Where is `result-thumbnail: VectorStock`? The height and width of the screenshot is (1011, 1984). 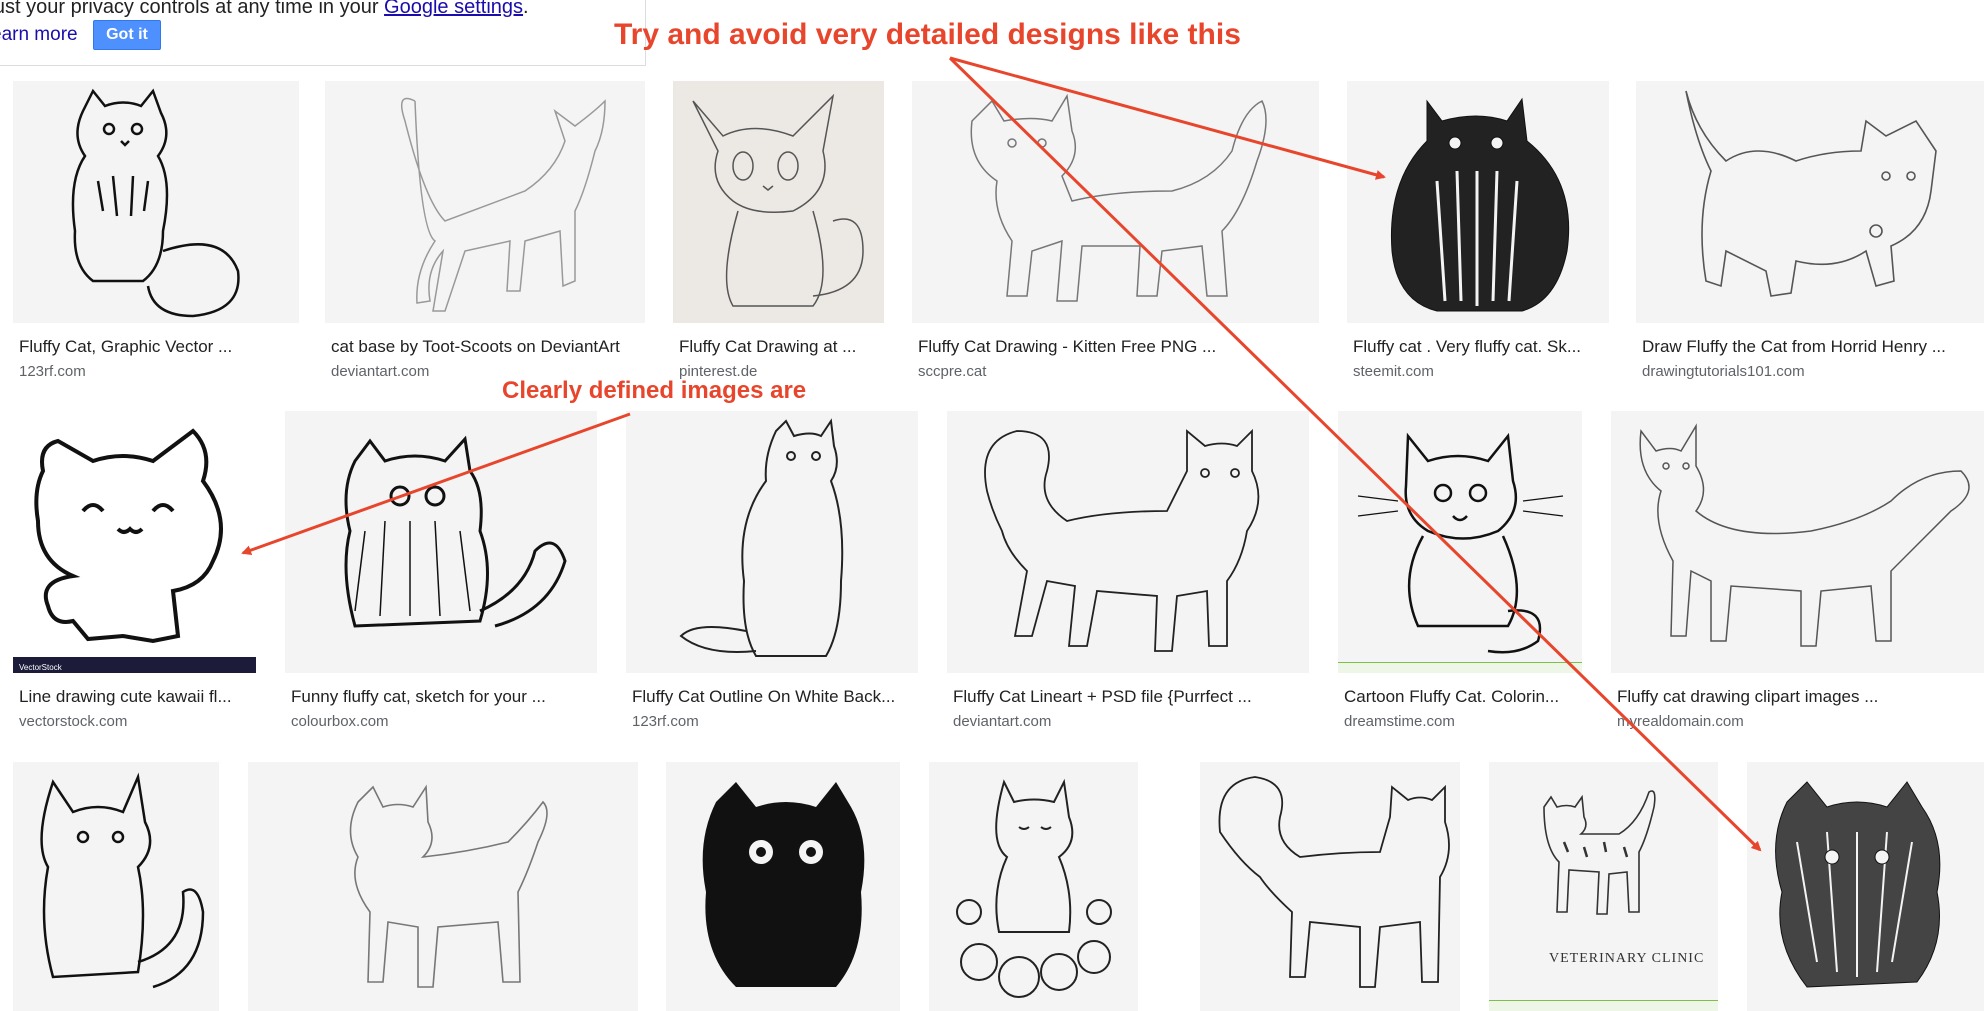
result-thumbnail: VectorStock is located at coordinates (134, 542).